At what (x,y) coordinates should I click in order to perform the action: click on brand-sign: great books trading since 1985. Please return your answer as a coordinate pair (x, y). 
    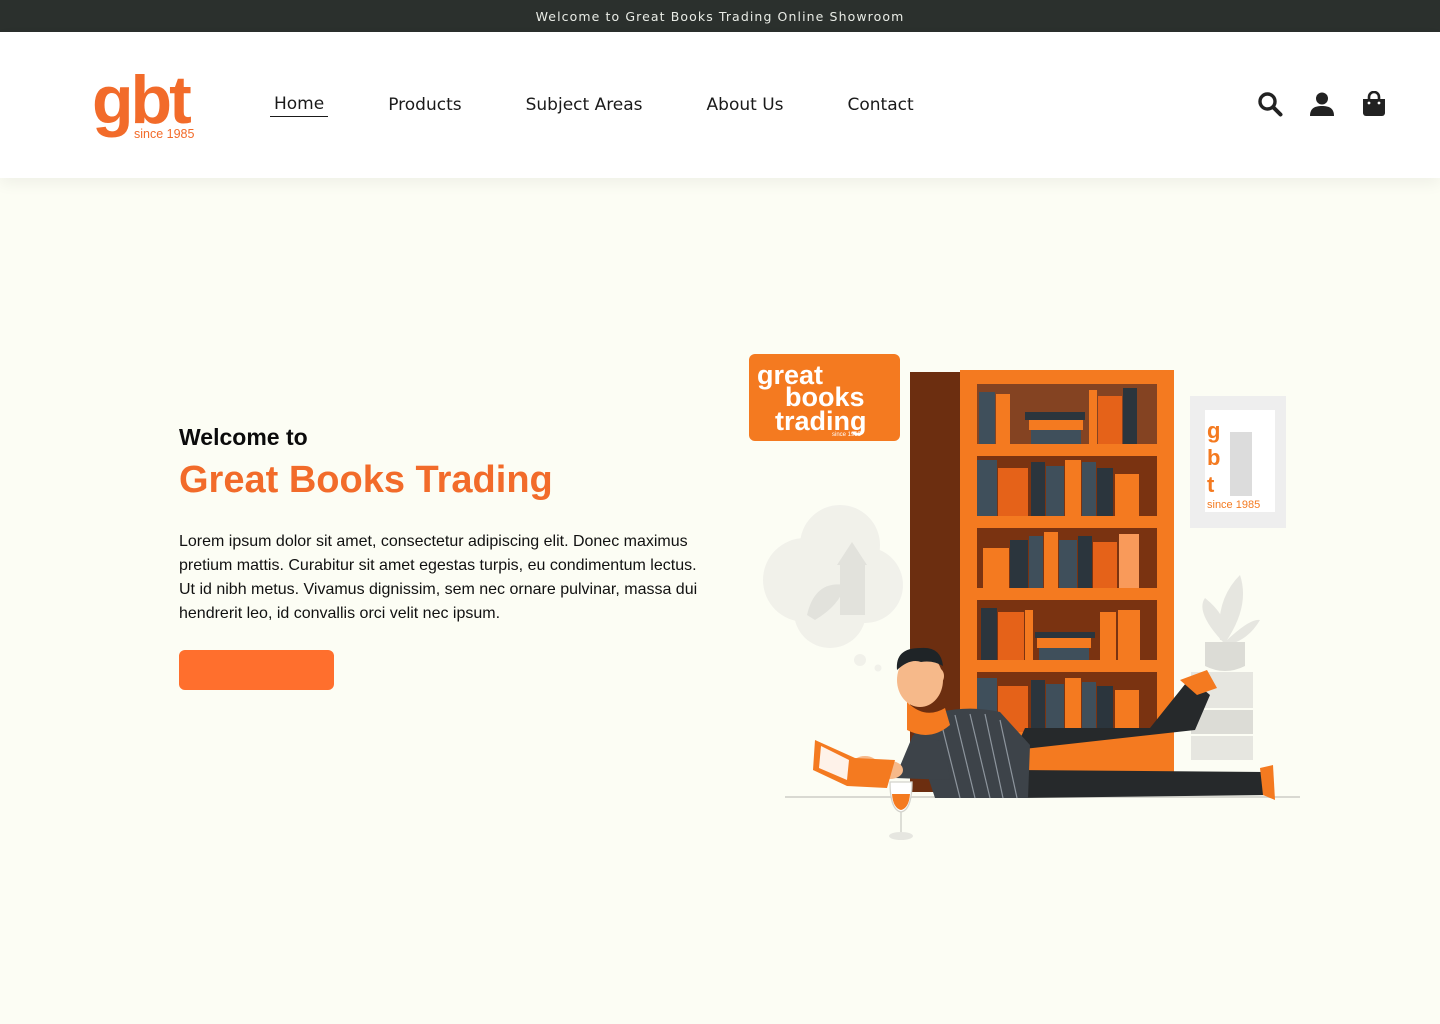
    Looking at the image, I should click on (824, 397).